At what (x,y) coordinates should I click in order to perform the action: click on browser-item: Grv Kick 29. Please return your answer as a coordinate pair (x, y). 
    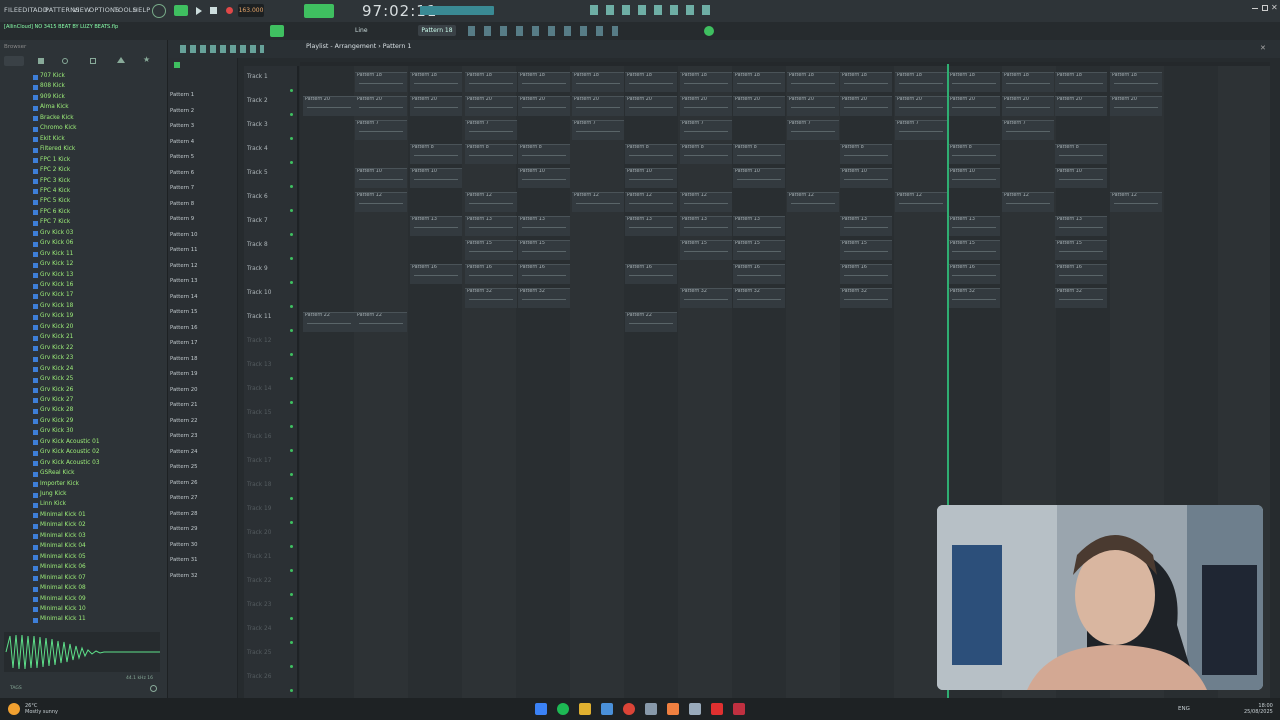
    Looking at the image, I should click on (56, 421).